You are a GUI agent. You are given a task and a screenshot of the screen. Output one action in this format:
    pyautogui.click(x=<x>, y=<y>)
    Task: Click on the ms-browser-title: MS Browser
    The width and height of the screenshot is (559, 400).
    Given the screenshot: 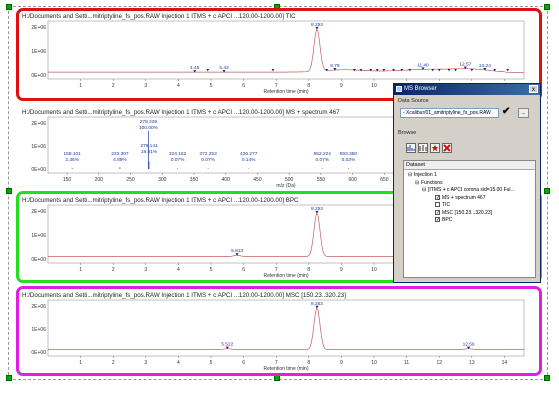 What is the action you would take?
    pyautogui.click(x=420, y=89)
    